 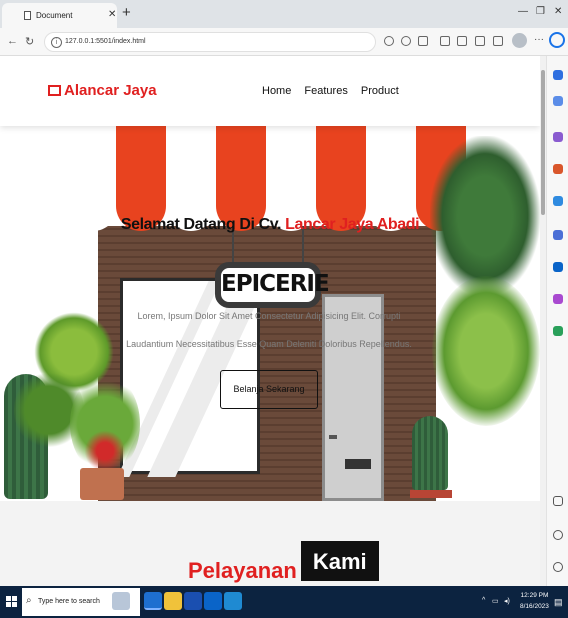 What do you see at coordinates (558, 267) in the screenshot?
I see `outlook-icon` at bounding box center [558, 267].